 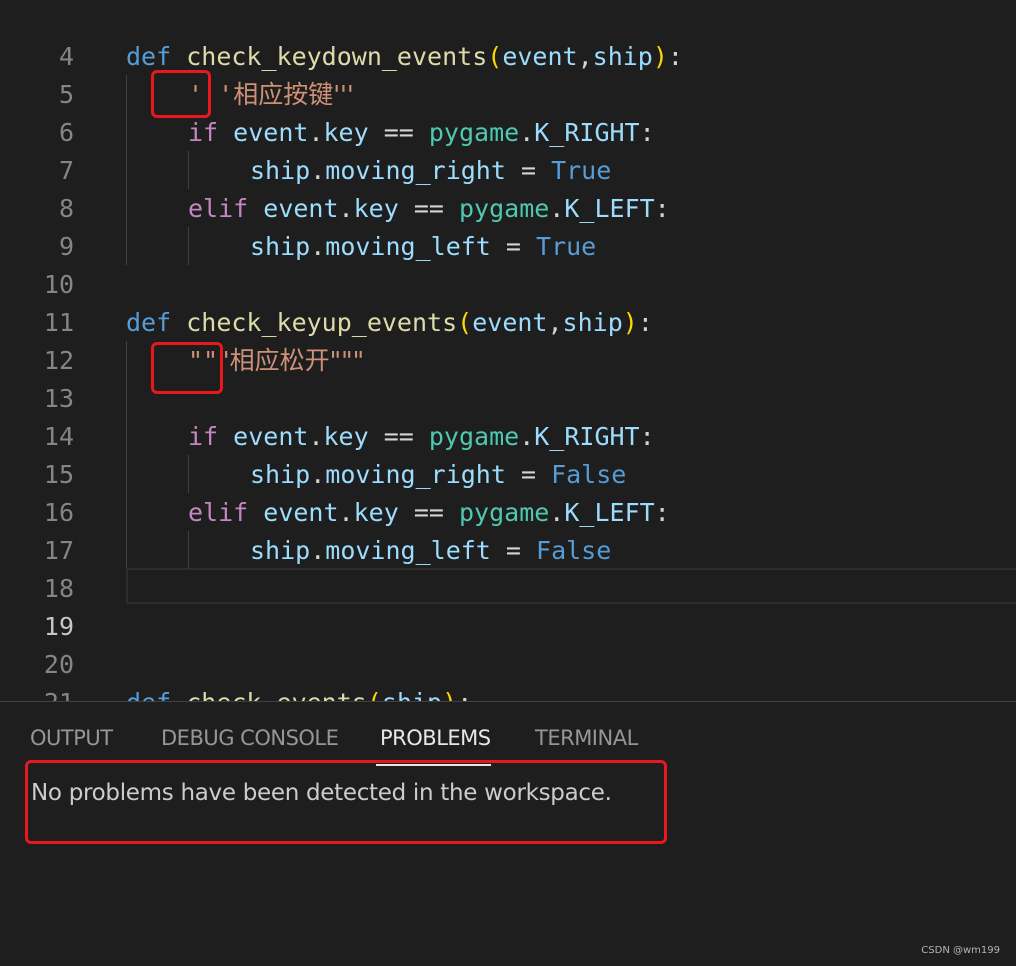 What do you see at coordinates (586, 738) in the screenshot?
I see `tab-terminal: TERMINAL` at bounding box center [586, 738].